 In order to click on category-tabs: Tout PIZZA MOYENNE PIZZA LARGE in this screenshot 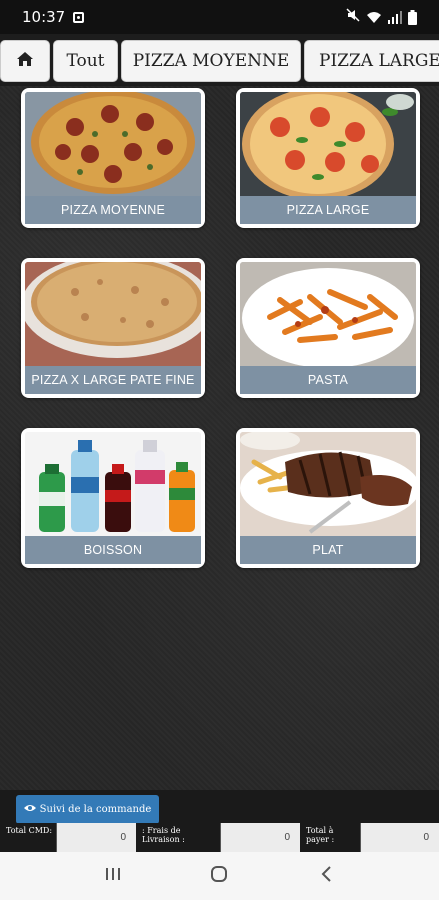, I will do `click(219, 60)`.